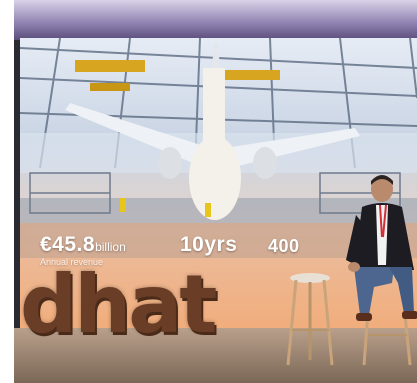 This screenshot has height=383, width=417. I want to click on stat-years: 10yrs, so click(209, 244).